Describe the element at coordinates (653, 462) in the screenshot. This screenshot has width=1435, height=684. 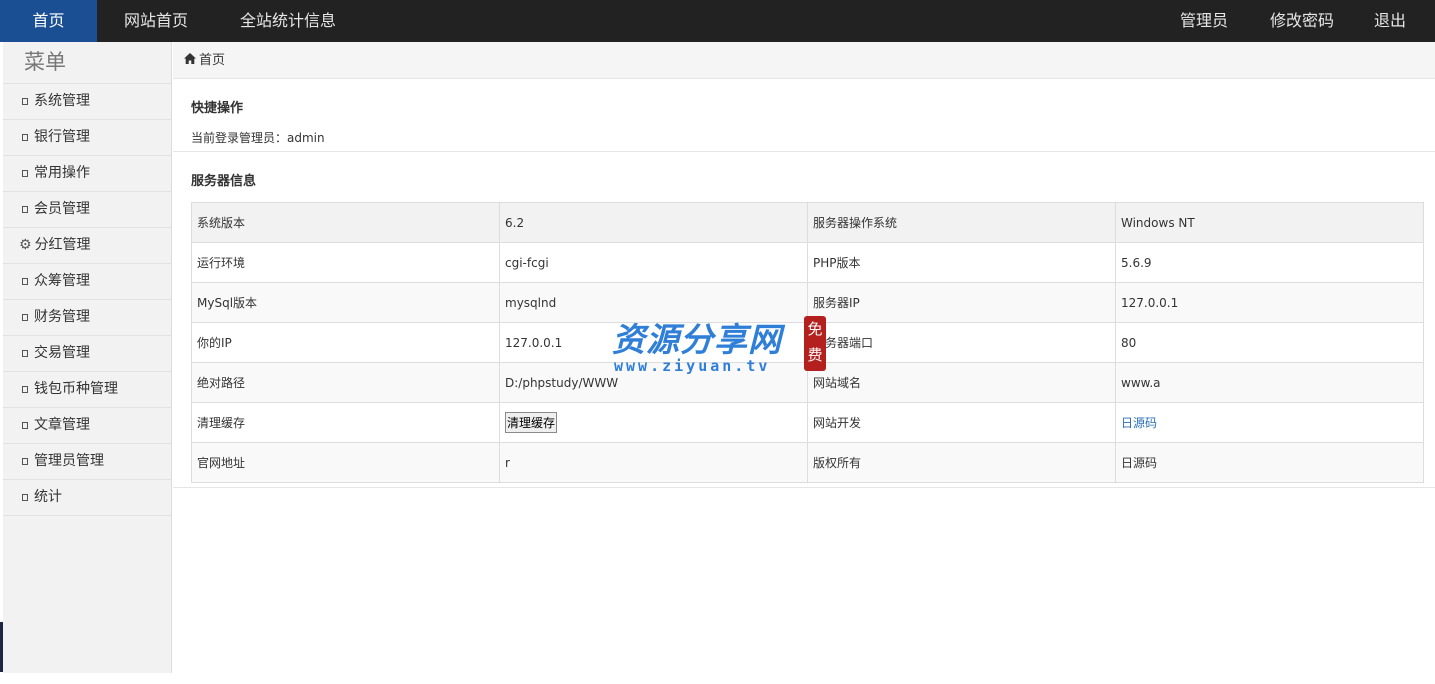
I see `cell-value: r` at that location.